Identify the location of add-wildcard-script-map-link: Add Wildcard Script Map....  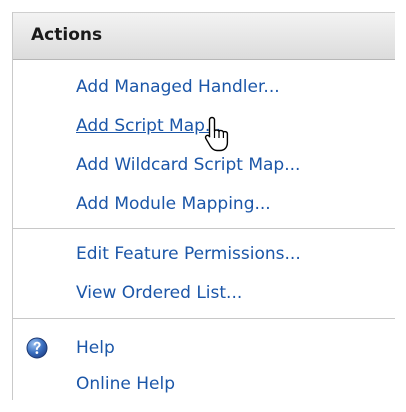
(188, 165).